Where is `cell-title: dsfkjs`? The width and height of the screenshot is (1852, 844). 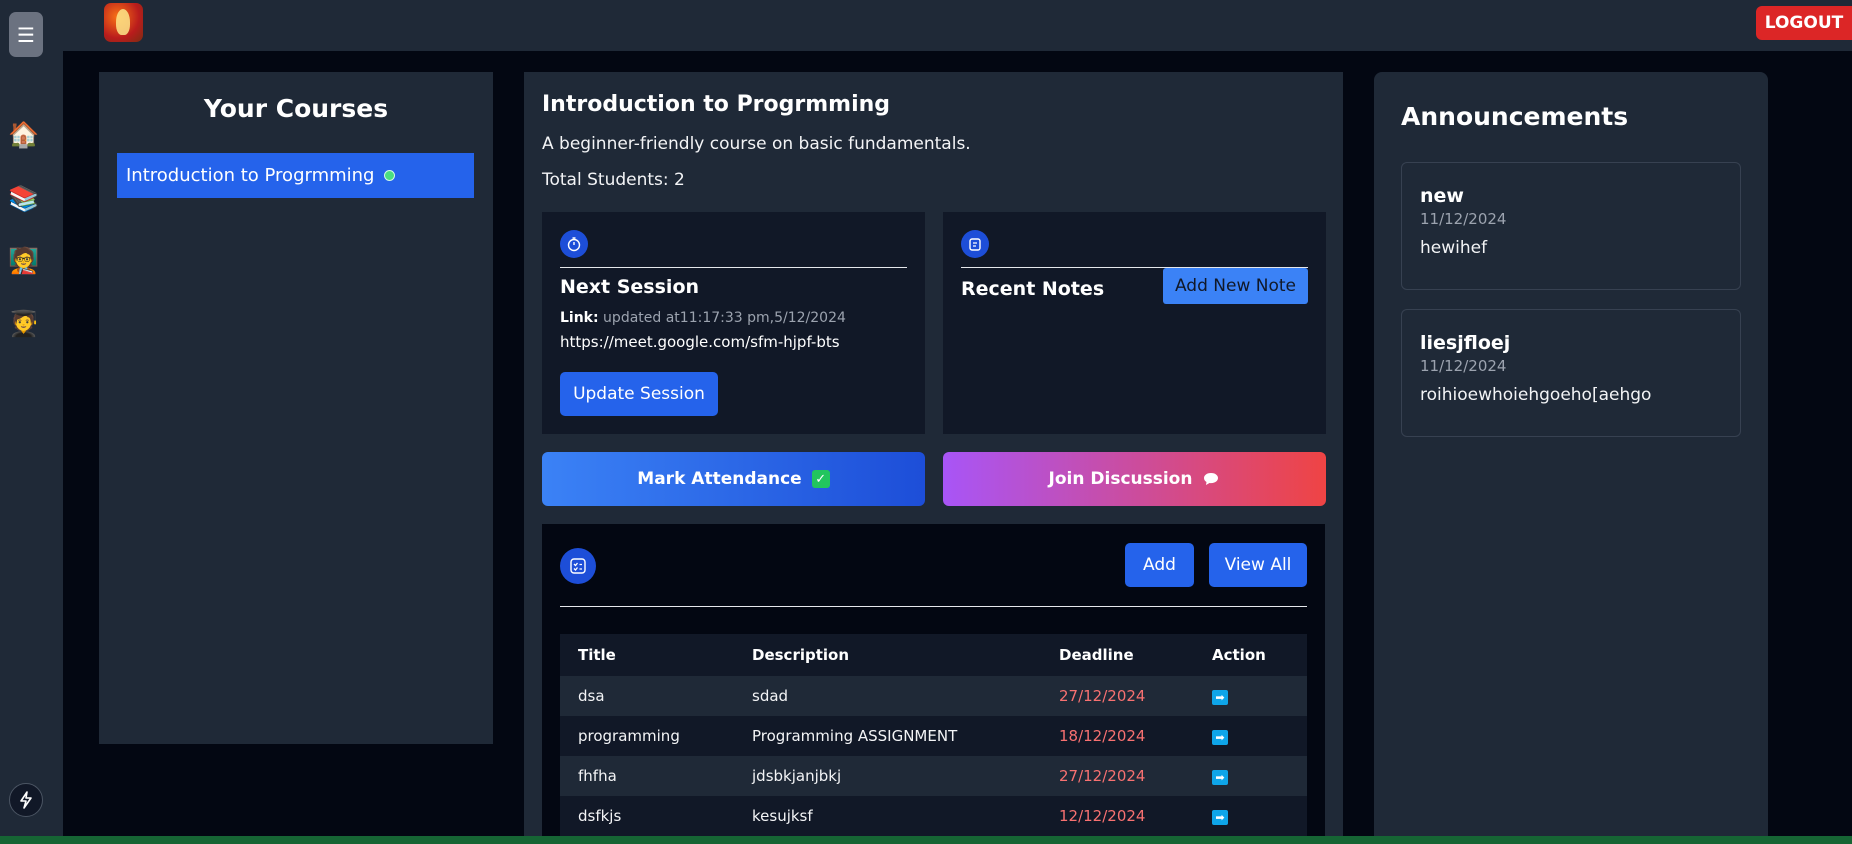
cell-title: dsfkjs is located at coordinates (647, 816).